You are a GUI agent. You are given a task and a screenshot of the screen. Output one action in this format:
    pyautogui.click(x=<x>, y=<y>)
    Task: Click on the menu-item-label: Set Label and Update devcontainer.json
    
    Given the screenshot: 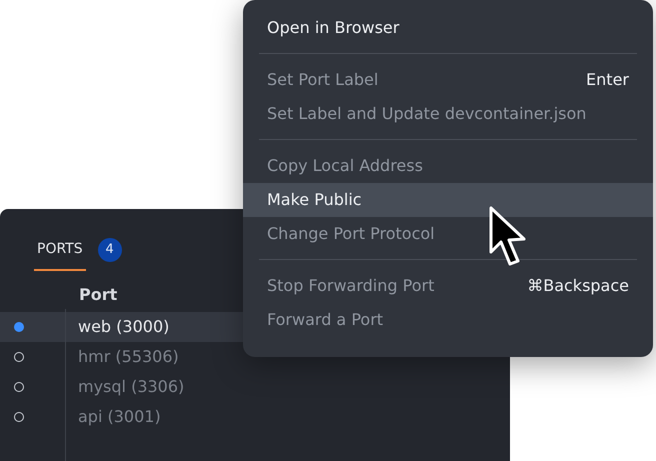 What is the action you would take?
    pyautogui.click(x=426, y=114)
    